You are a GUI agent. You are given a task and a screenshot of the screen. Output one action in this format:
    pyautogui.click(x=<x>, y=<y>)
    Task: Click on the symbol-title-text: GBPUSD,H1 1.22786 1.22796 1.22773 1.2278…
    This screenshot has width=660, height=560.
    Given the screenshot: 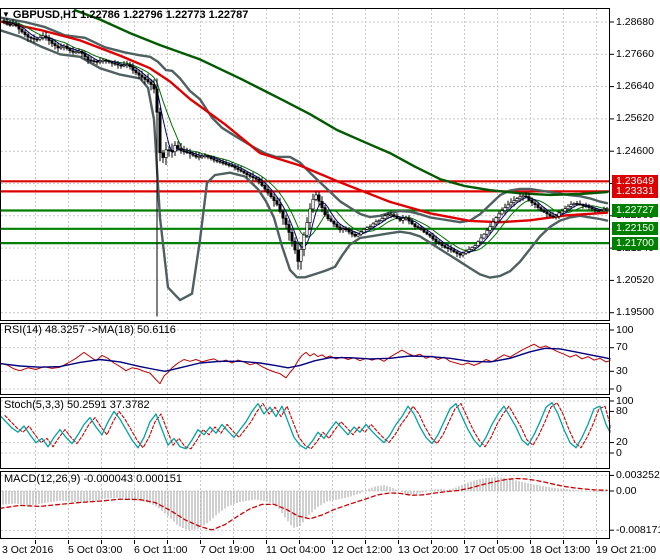 What is the action you would take?
    pyautogui.click(x=130, y=15)
    